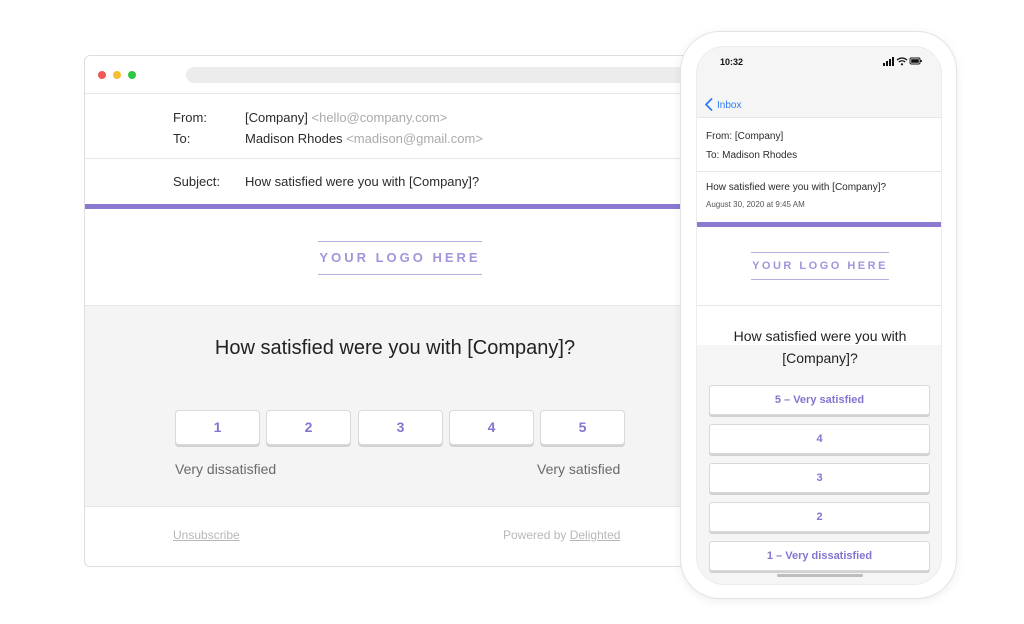  I want to click on inbox-back-button: Inbox, so click(729, 105).